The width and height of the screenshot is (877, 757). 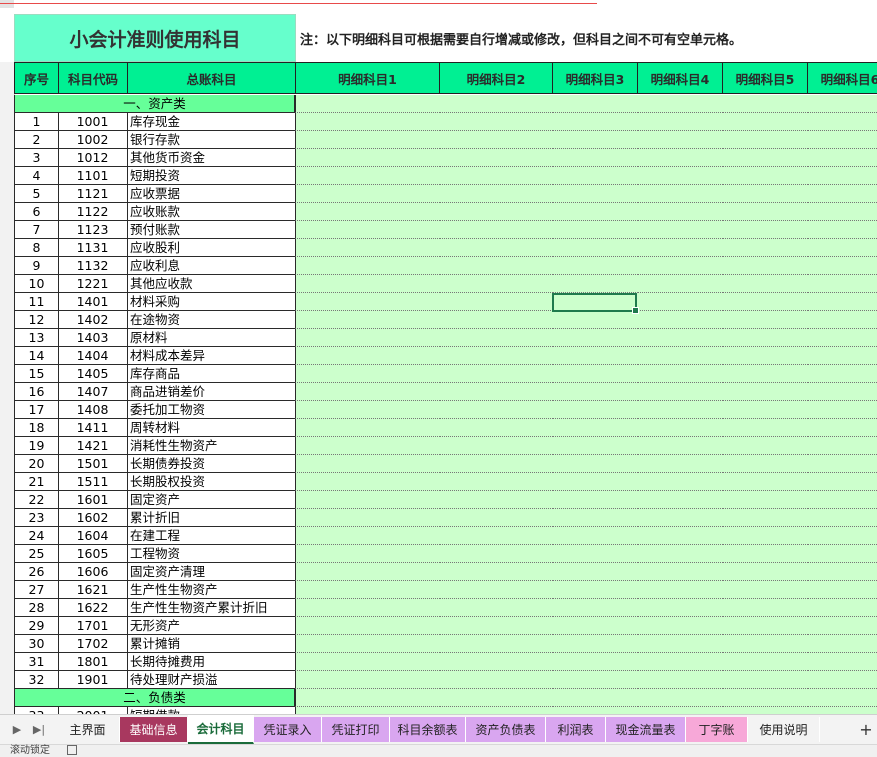 I want to click on account-name-cell: 在建工程, so click(x=211, y=536).